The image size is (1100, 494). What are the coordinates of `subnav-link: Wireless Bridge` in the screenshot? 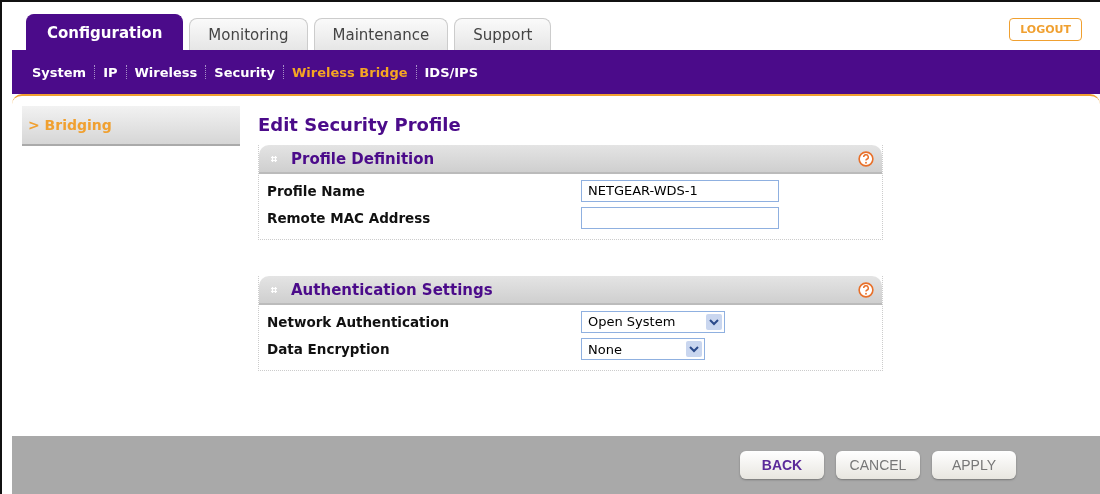 It's located at (350, 72).